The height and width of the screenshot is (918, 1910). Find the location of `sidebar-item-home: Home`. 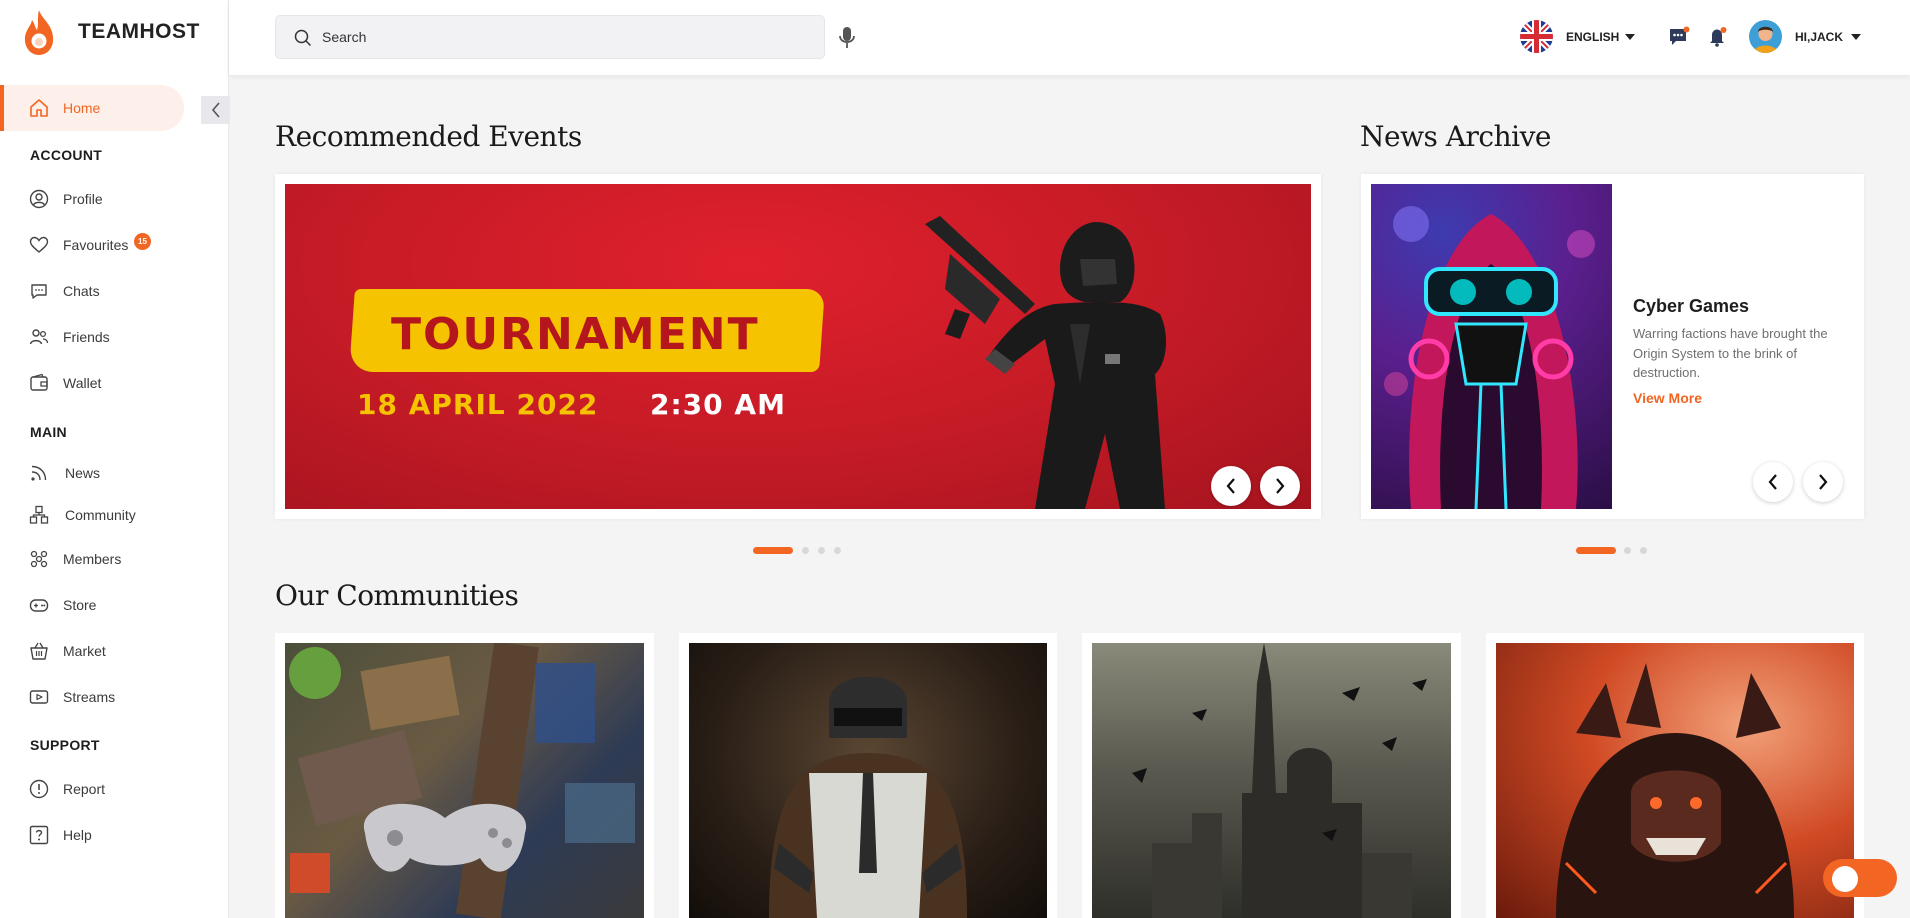

sidebar-item-home: Home is located at coordinates (92, 108).